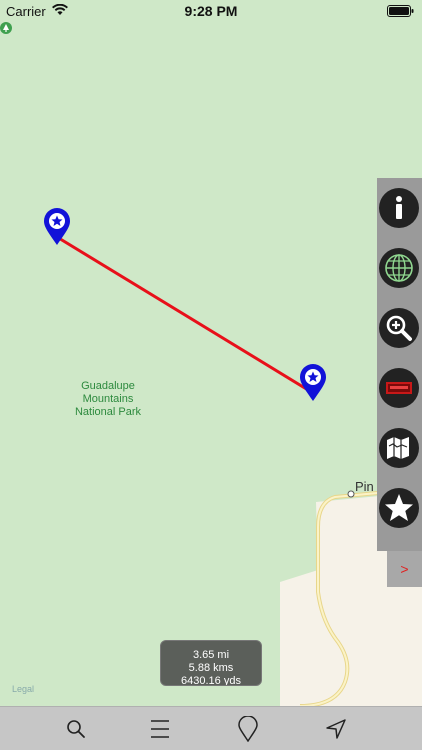  What do you see at coordinates (6, 28) in the screenshot?
I see `park-icon` at bounding box center [6, 28].